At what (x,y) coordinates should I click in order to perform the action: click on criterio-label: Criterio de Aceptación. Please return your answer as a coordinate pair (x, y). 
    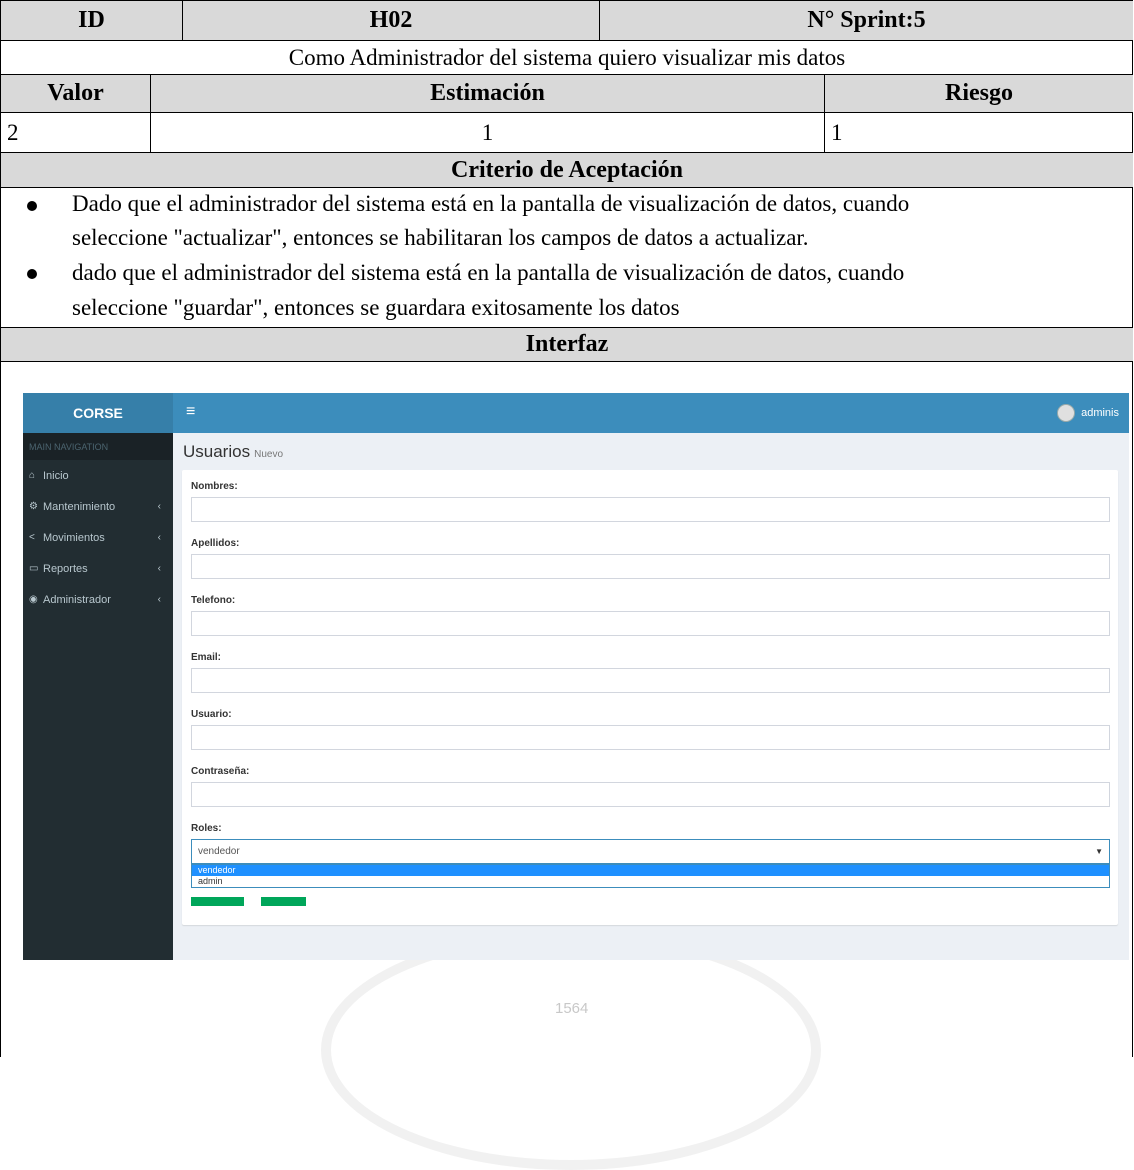
    Looking at the image, I should click on (567, 169).